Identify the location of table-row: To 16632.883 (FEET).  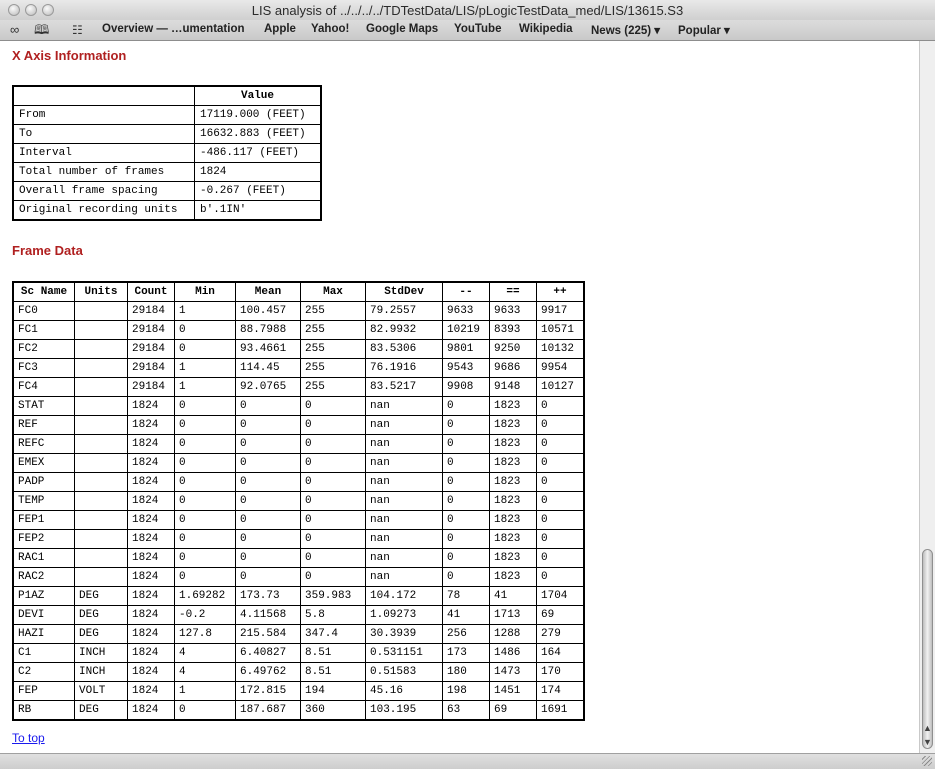
(167, 134).